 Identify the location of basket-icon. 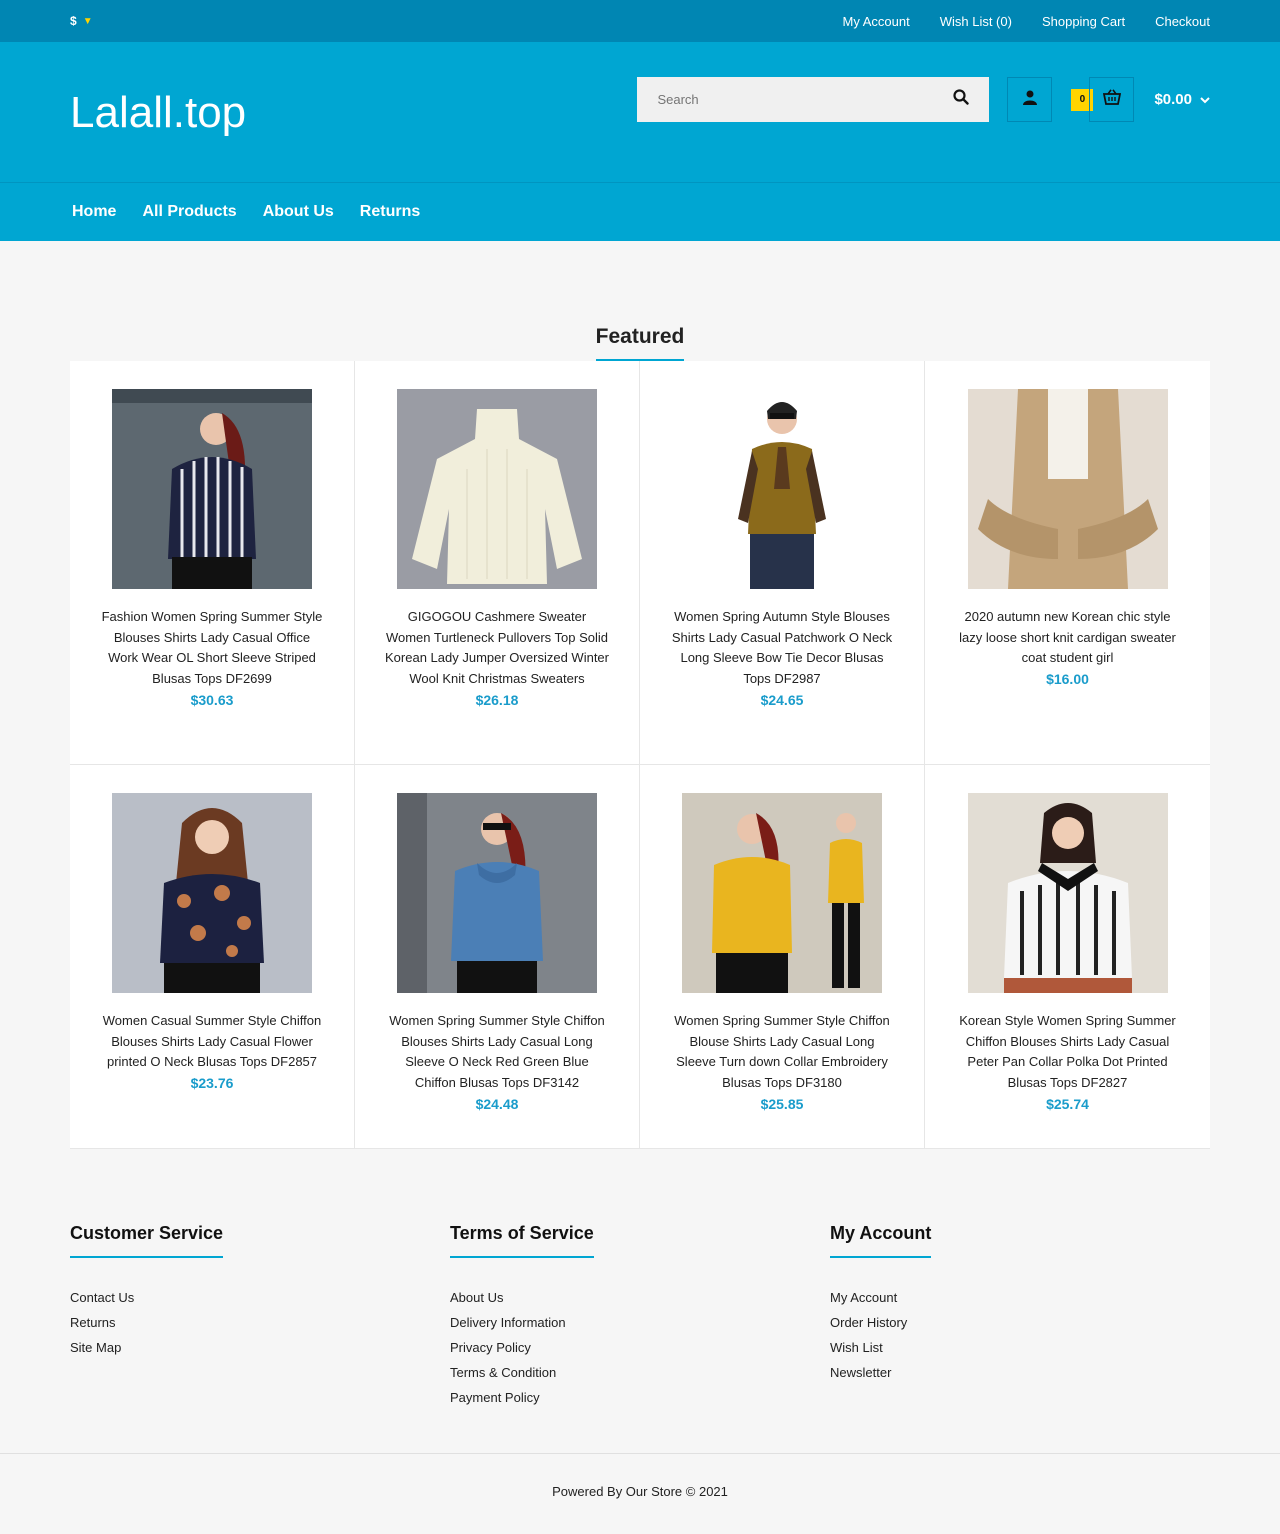
(1112, 99).